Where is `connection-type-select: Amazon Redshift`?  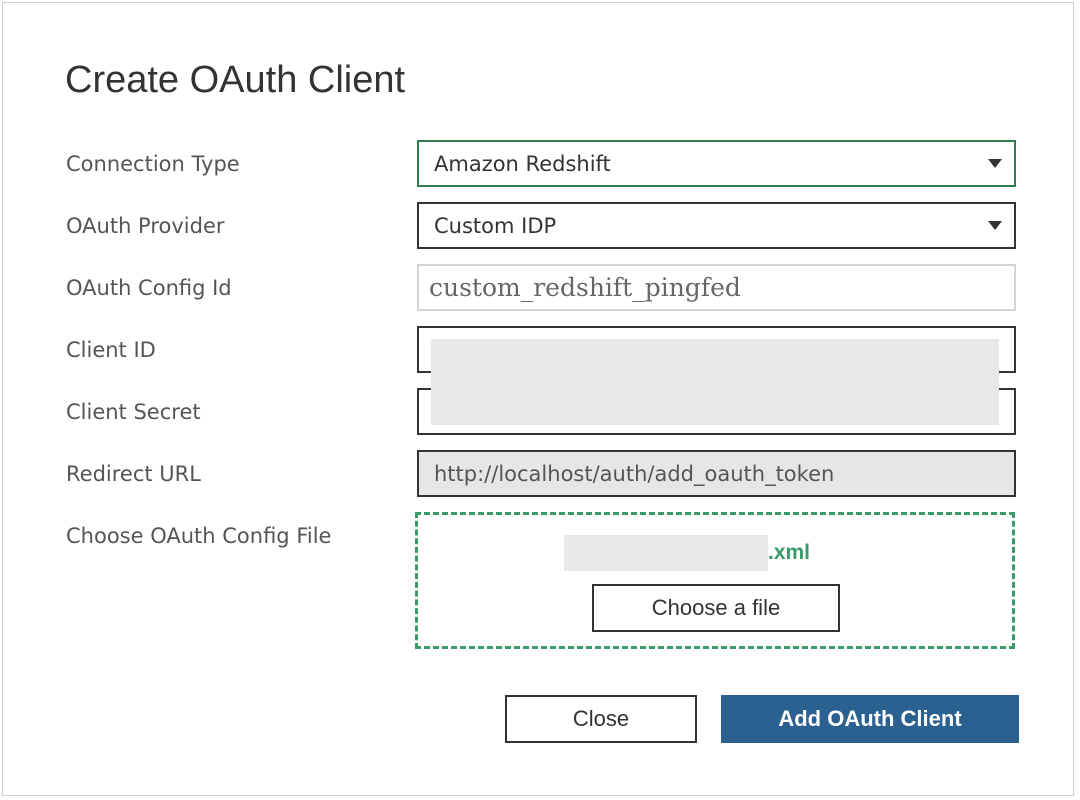
connection-type-select: Amazon Redshift is located at coordinates (716, 163).